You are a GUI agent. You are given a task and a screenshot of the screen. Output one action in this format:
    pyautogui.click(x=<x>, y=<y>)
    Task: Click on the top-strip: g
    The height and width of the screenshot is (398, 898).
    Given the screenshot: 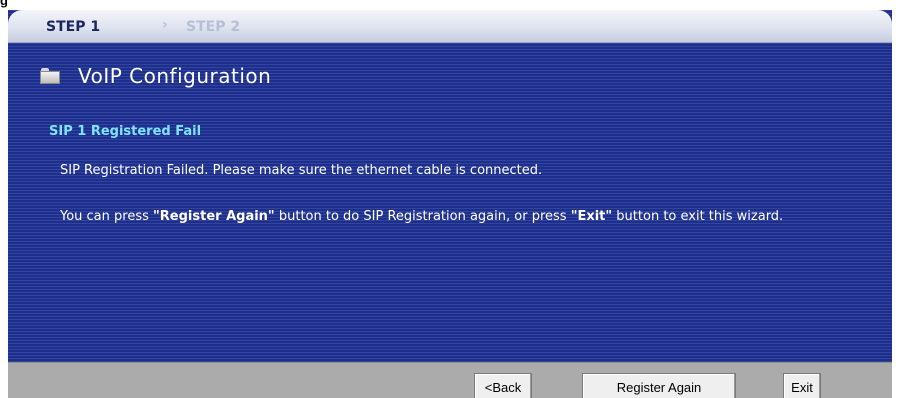 What is the action you would take?
    pyautogui.click(x=449, y=5)
    